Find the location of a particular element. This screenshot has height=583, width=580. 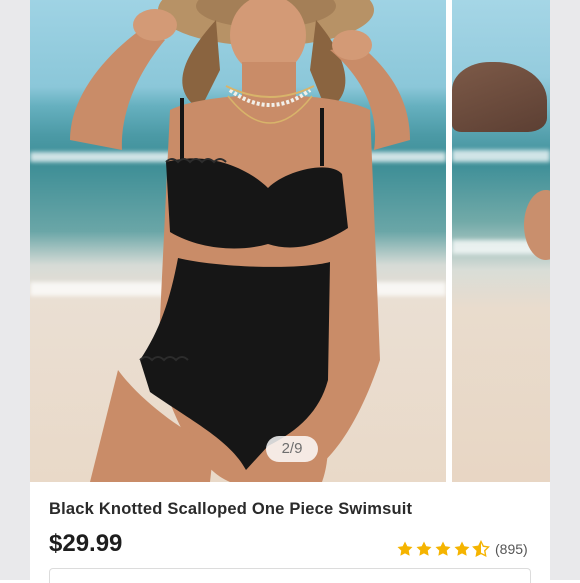

rating-stars is located at coordinates (443, 549).